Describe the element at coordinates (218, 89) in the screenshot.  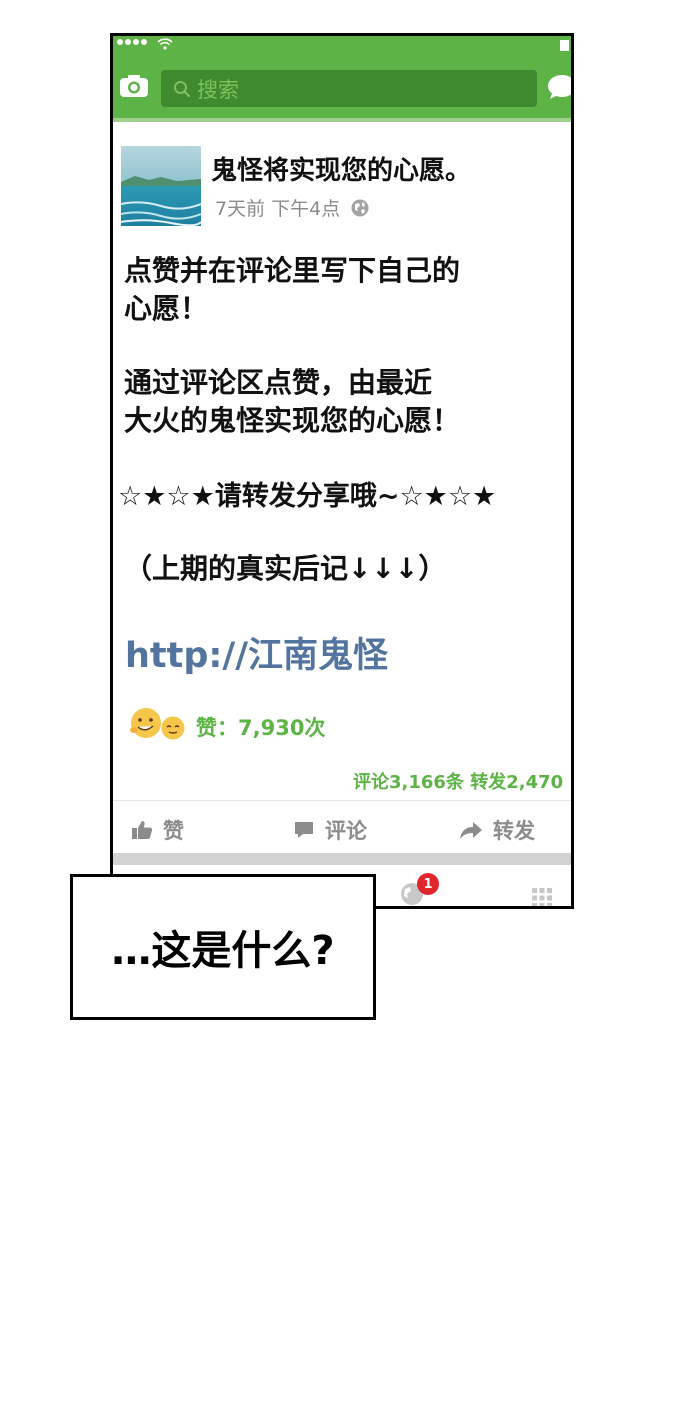
I see `search-placeholder: 搜索` at that location.